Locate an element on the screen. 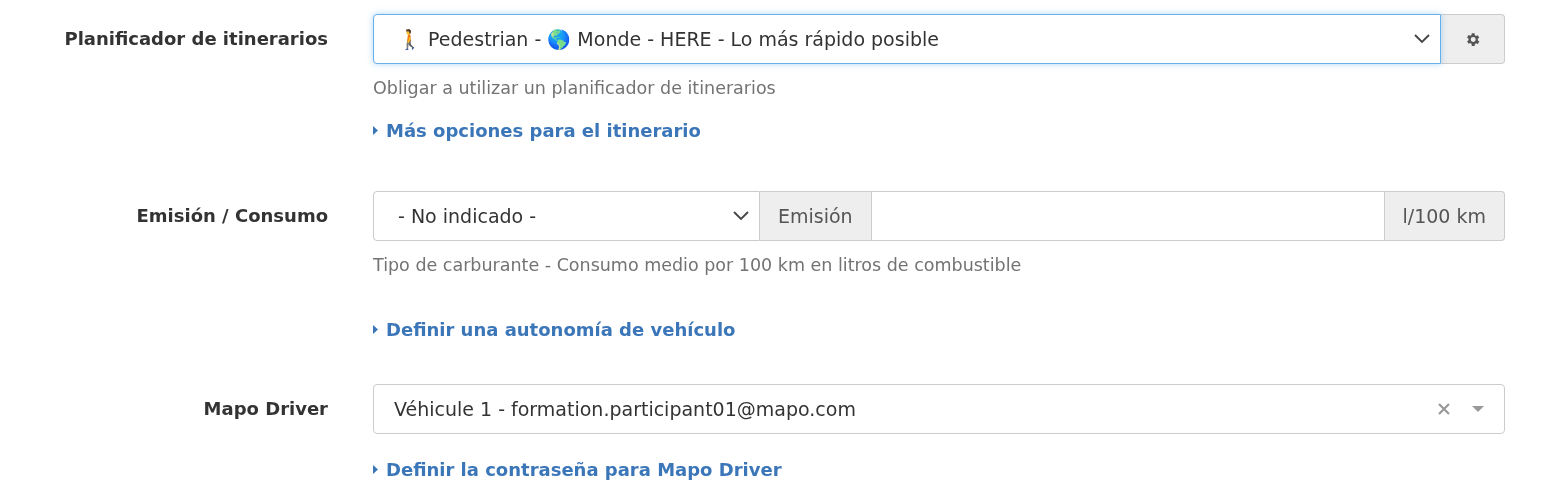 This screenshot has height=490, width=1546. expand-link: Definir una autonomía de vehículo is located at coordinates (554, 329).